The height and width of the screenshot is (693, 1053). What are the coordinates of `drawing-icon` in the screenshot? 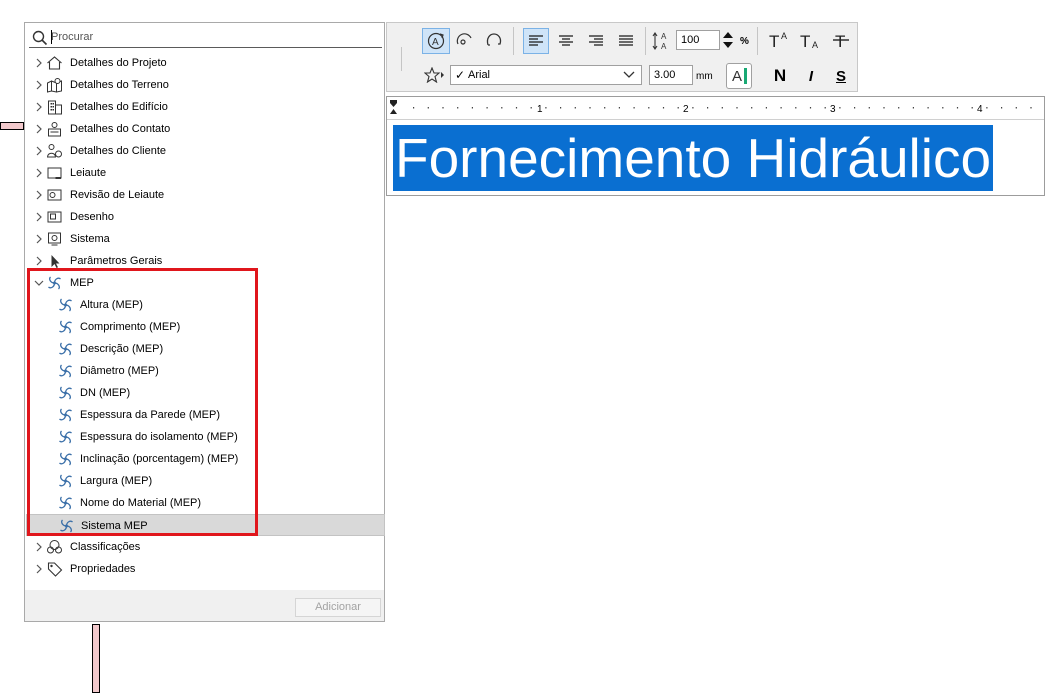 It's located at (54, 217).